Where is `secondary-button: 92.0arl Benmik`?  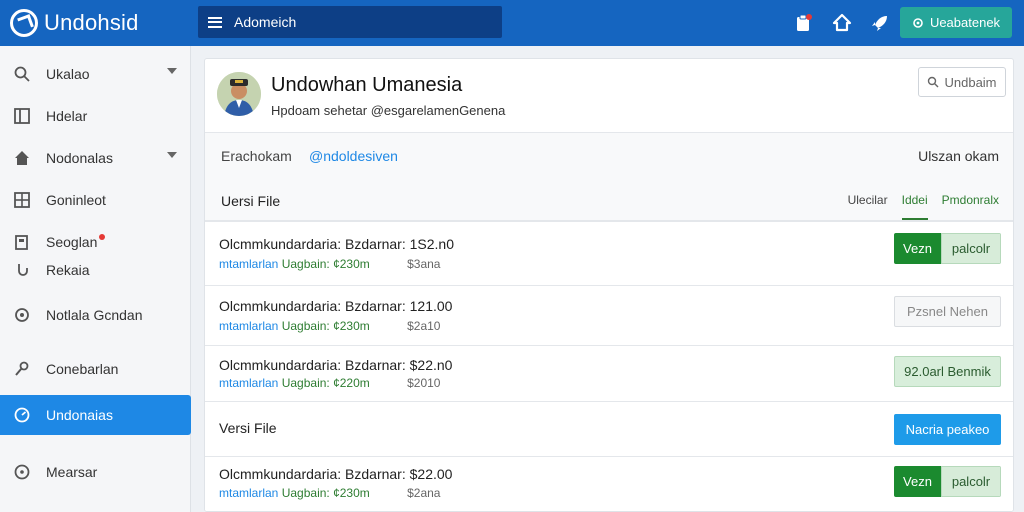 secondary-button: 92.0arl Benmik is located at coordinates (947, 371).